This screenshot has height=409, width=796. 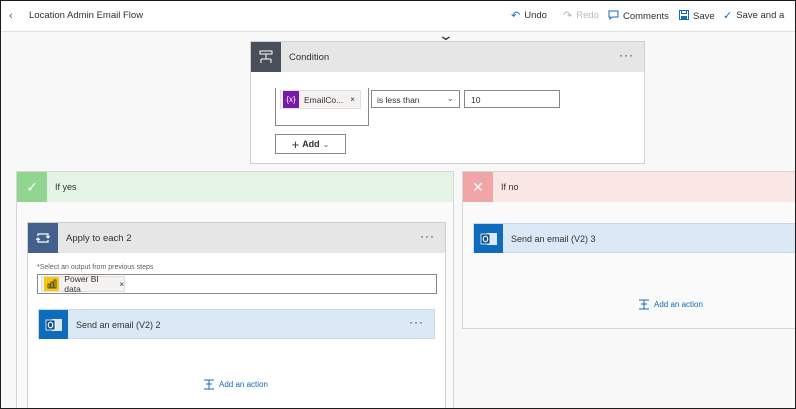 What do you see at coordinates (398, 100) in the screenshot?
I see `operator-value: is less than` at bounding box center [398, 100].